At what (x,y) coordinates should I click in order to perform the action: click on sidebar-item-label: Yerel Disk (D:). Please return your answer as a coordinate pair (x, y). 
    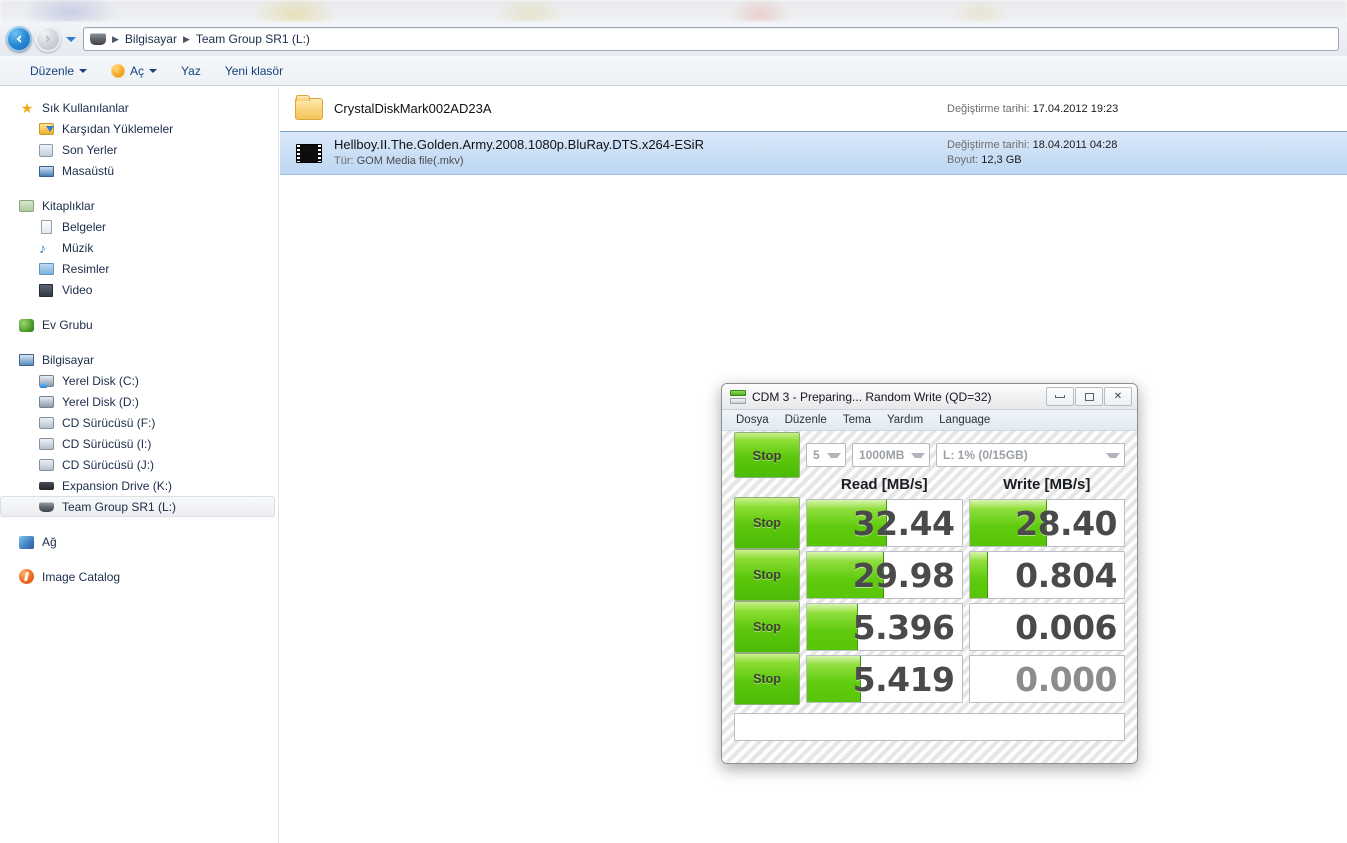
    Looking at the image, I should click on (100, 401).